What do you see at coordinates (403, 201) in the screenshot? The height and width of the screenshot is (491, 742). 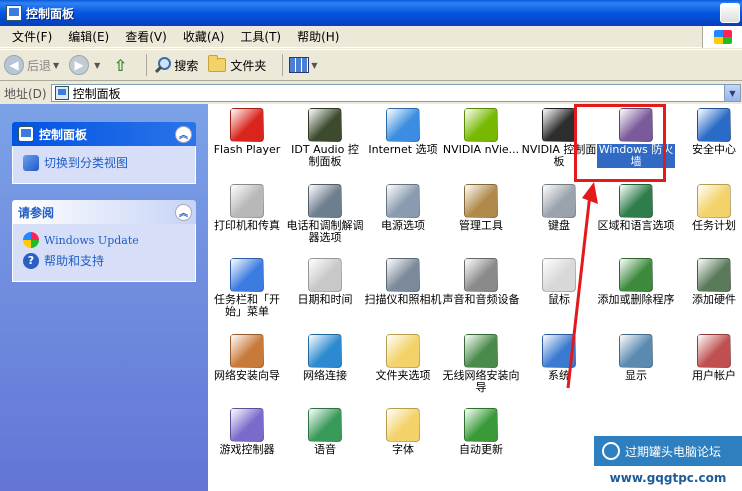 I see `power-icon` at bounding box center [403, 201].